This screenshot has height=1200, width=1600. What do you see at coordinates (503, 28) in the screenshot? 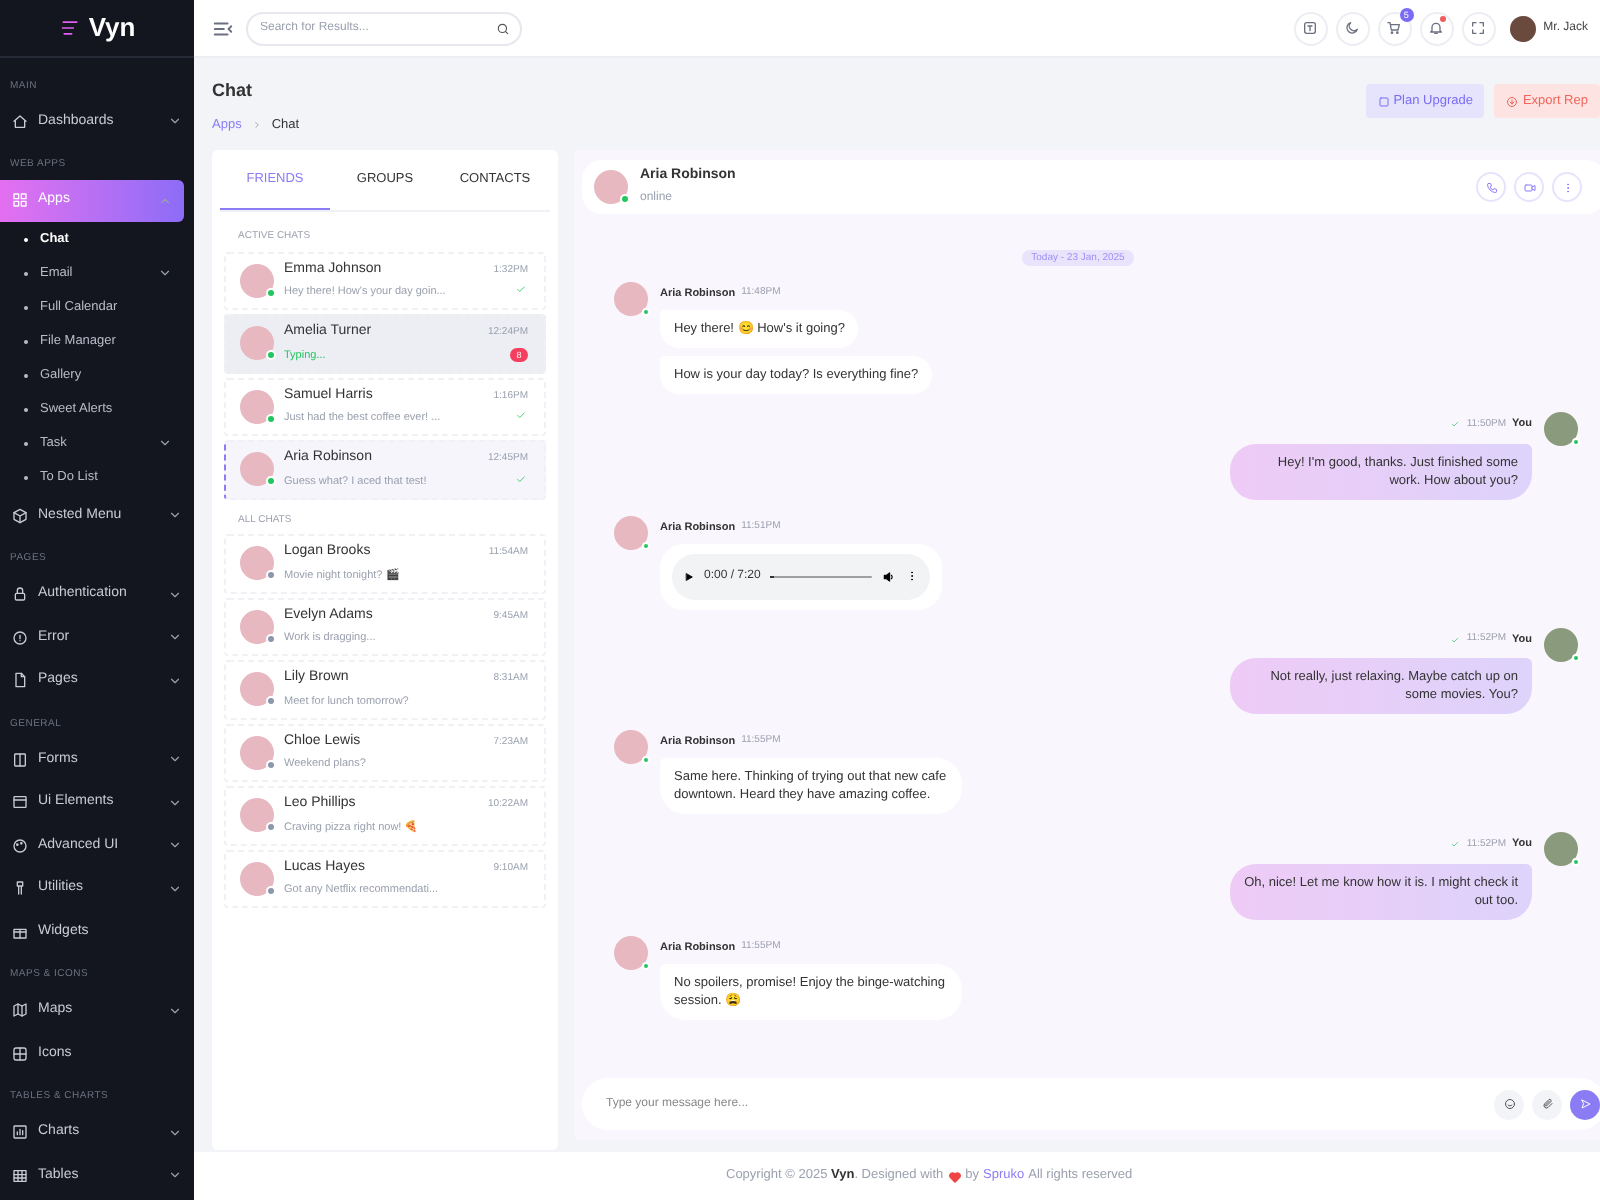
I see `search-icon` at bounding box center [503, 28].